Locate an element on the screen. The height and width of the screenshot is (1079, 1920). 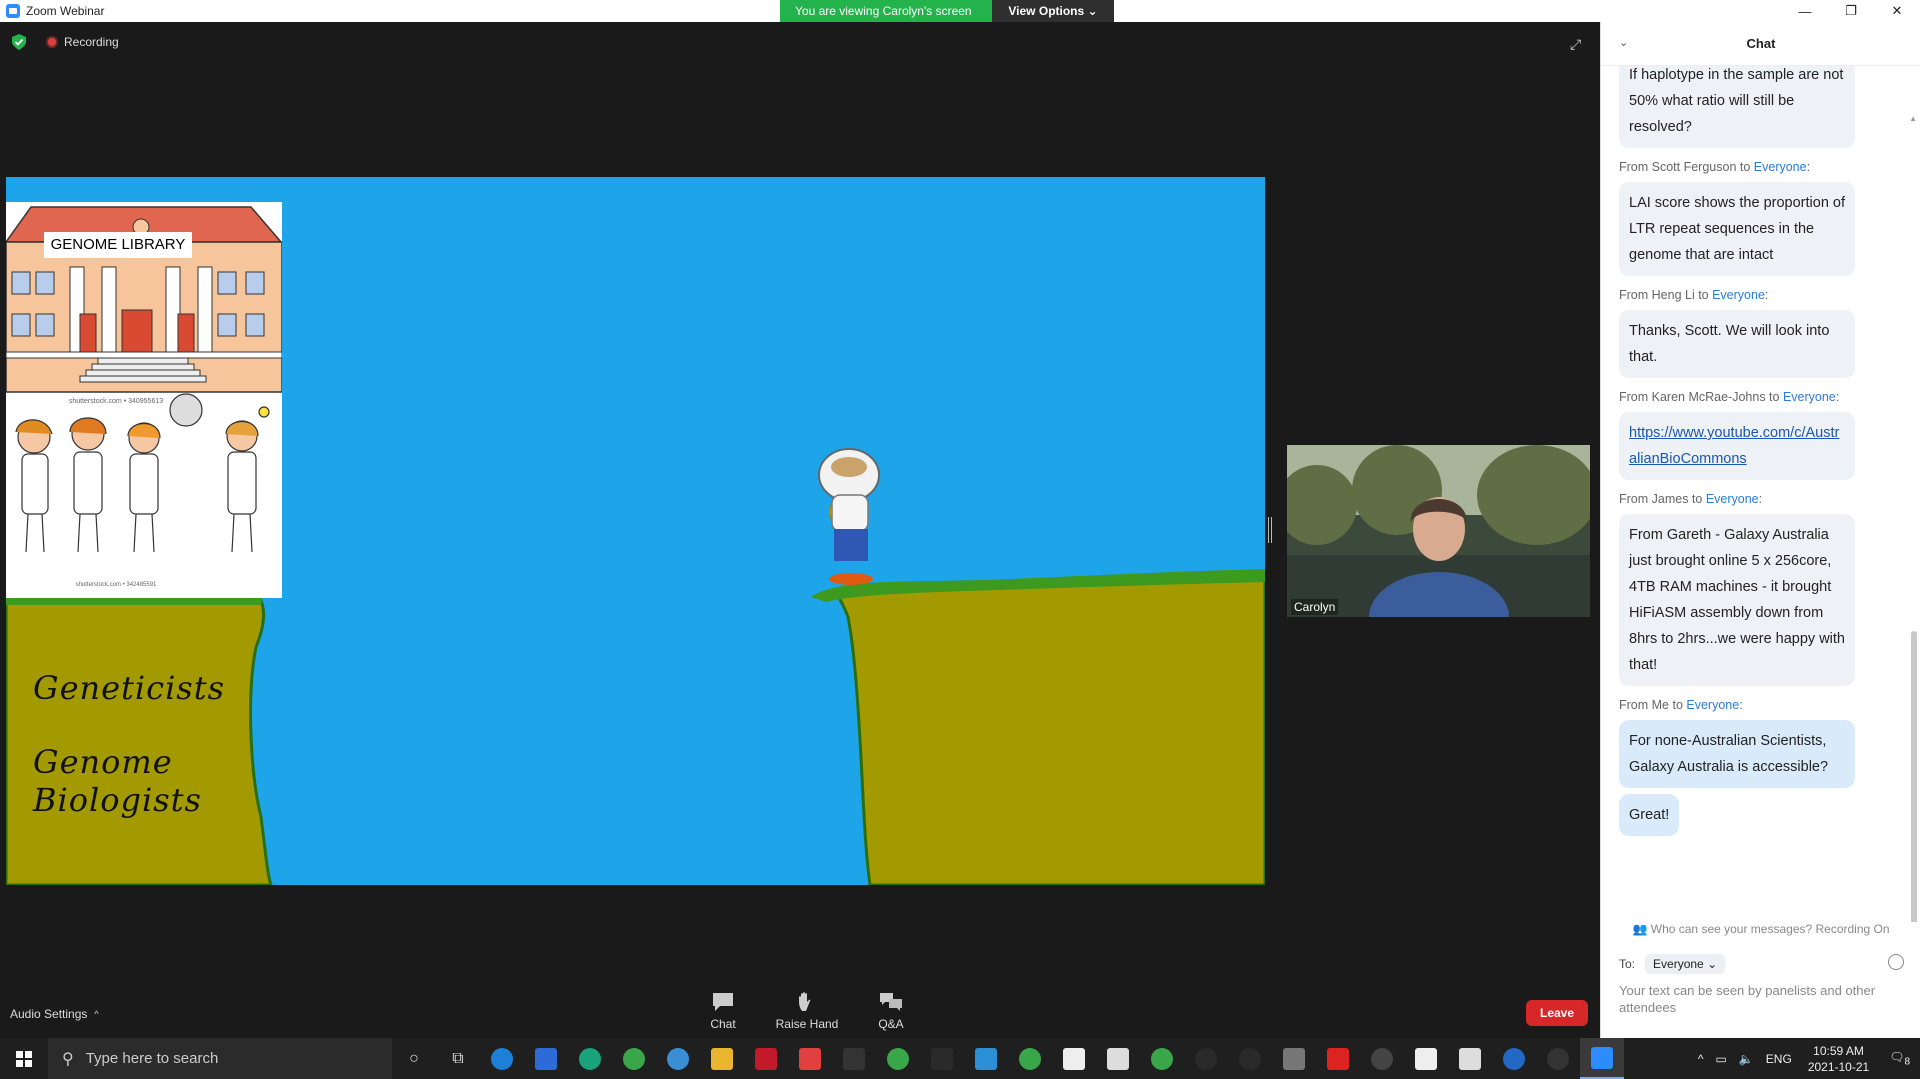
scroll-up-icon: ▲ is located at coordinates (1913, 118).